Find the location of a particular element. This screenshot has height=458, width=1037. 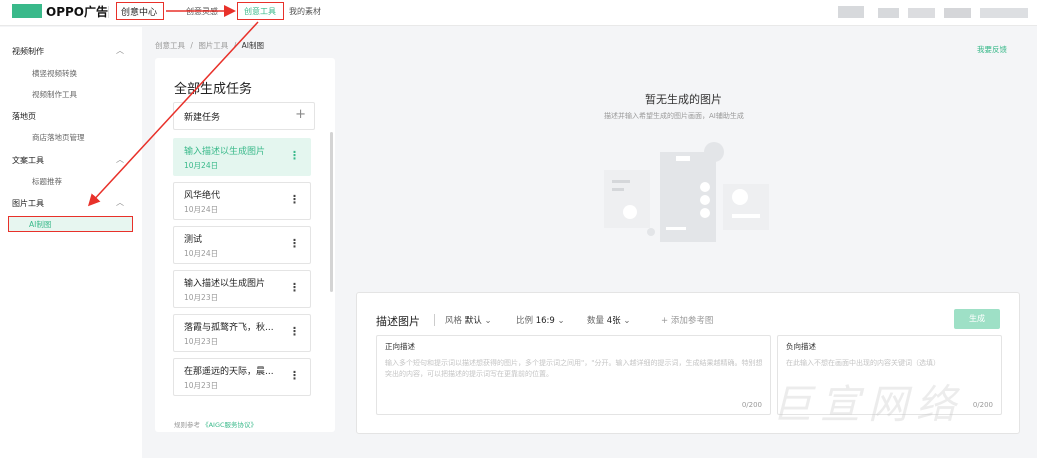

sidebar-item-video-convert: 横竖视频转换 is located at coordinates (54, 73).